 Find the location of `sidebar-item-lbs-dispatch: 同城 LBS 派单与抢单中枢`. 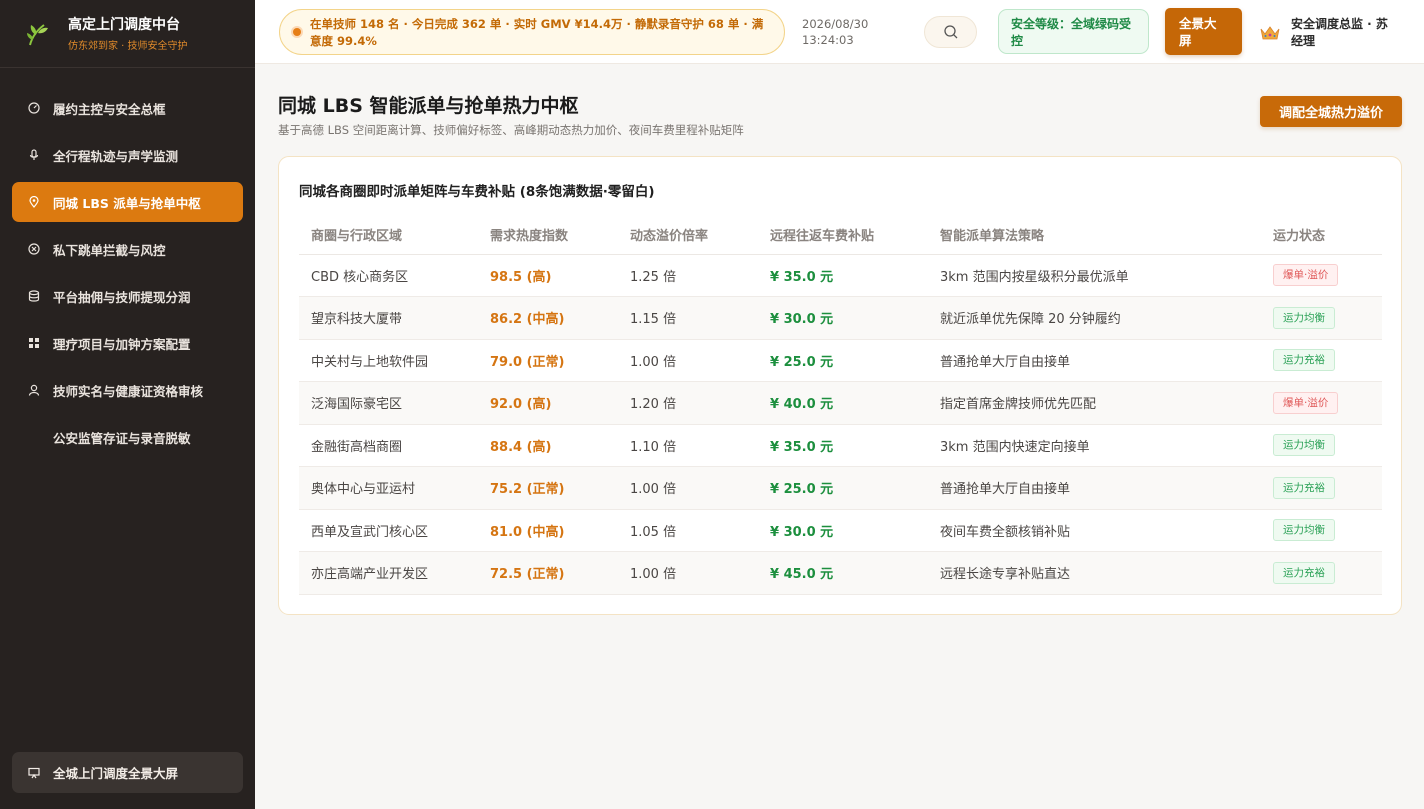

sidebar-item-lbs-dispatch: 同城 LBS 派单与抢单中枢 is located at coordinates (127, 202).